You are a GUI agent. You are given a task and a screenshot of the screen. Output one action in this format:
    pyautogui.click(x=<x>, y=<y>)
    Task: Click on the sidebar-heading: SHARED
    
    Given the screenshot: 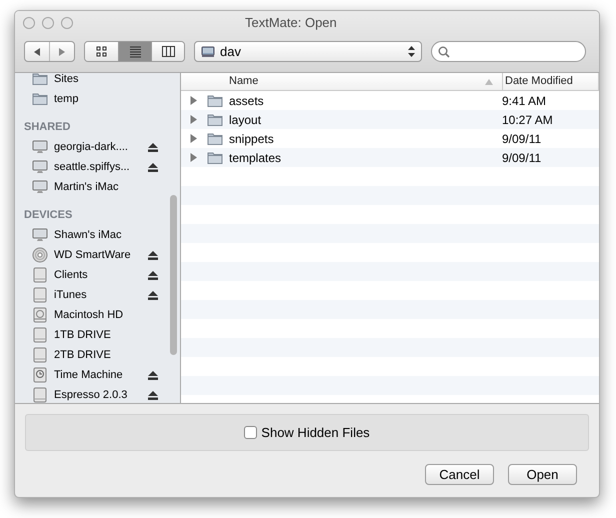 What is the action you would take?
    pyautogui.click(x=47, y=127)
    